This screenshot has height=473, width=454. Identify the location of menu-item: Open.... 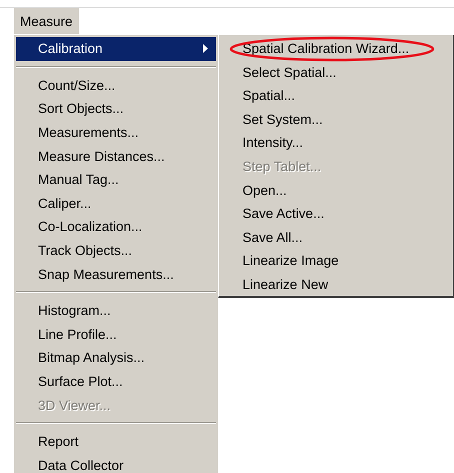
(335, 190).